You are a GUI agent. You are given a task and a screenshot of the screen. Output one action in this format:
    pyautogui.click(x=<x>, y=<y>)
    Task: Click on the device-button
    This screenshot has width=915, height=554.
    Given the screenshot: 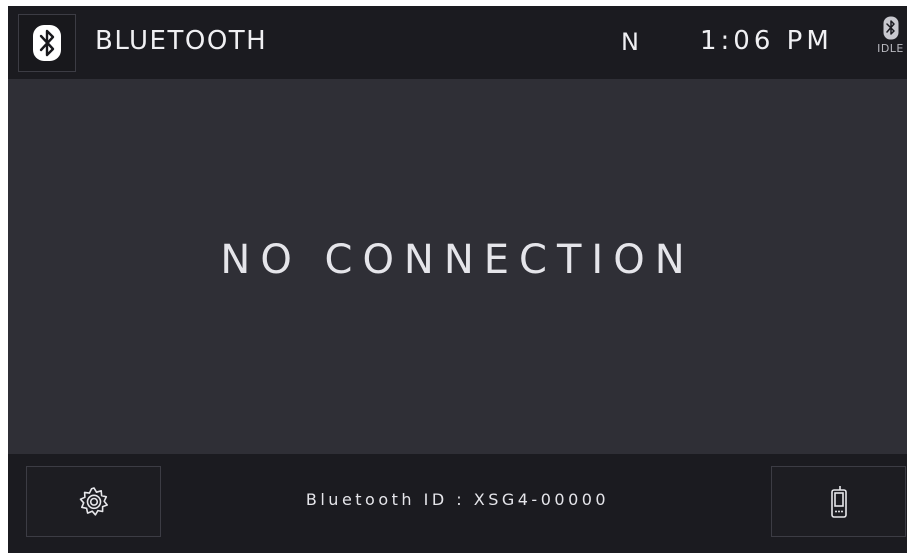 What is the action you would take?
    pyautogui.click(x=838, y=501)
    